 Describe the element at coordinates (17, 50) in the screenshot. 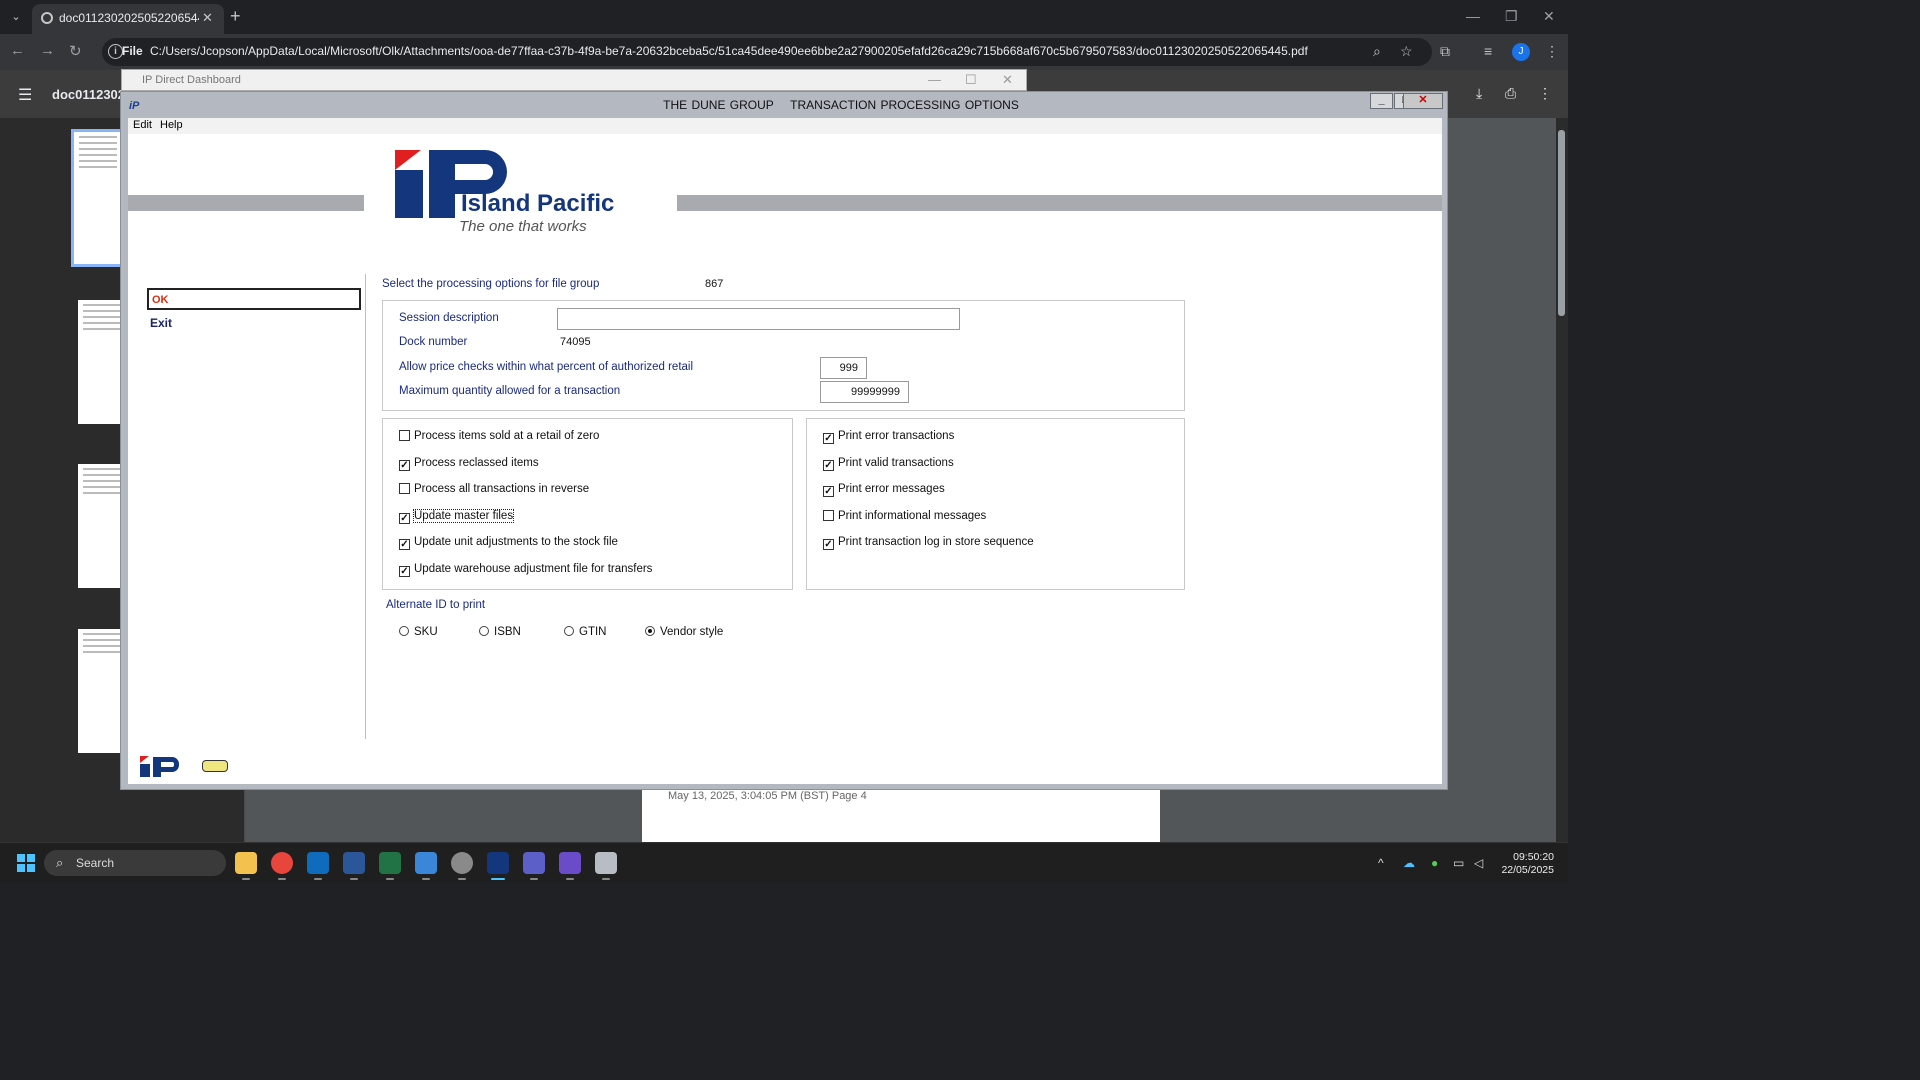

I see `back-icon: ←` at that location.